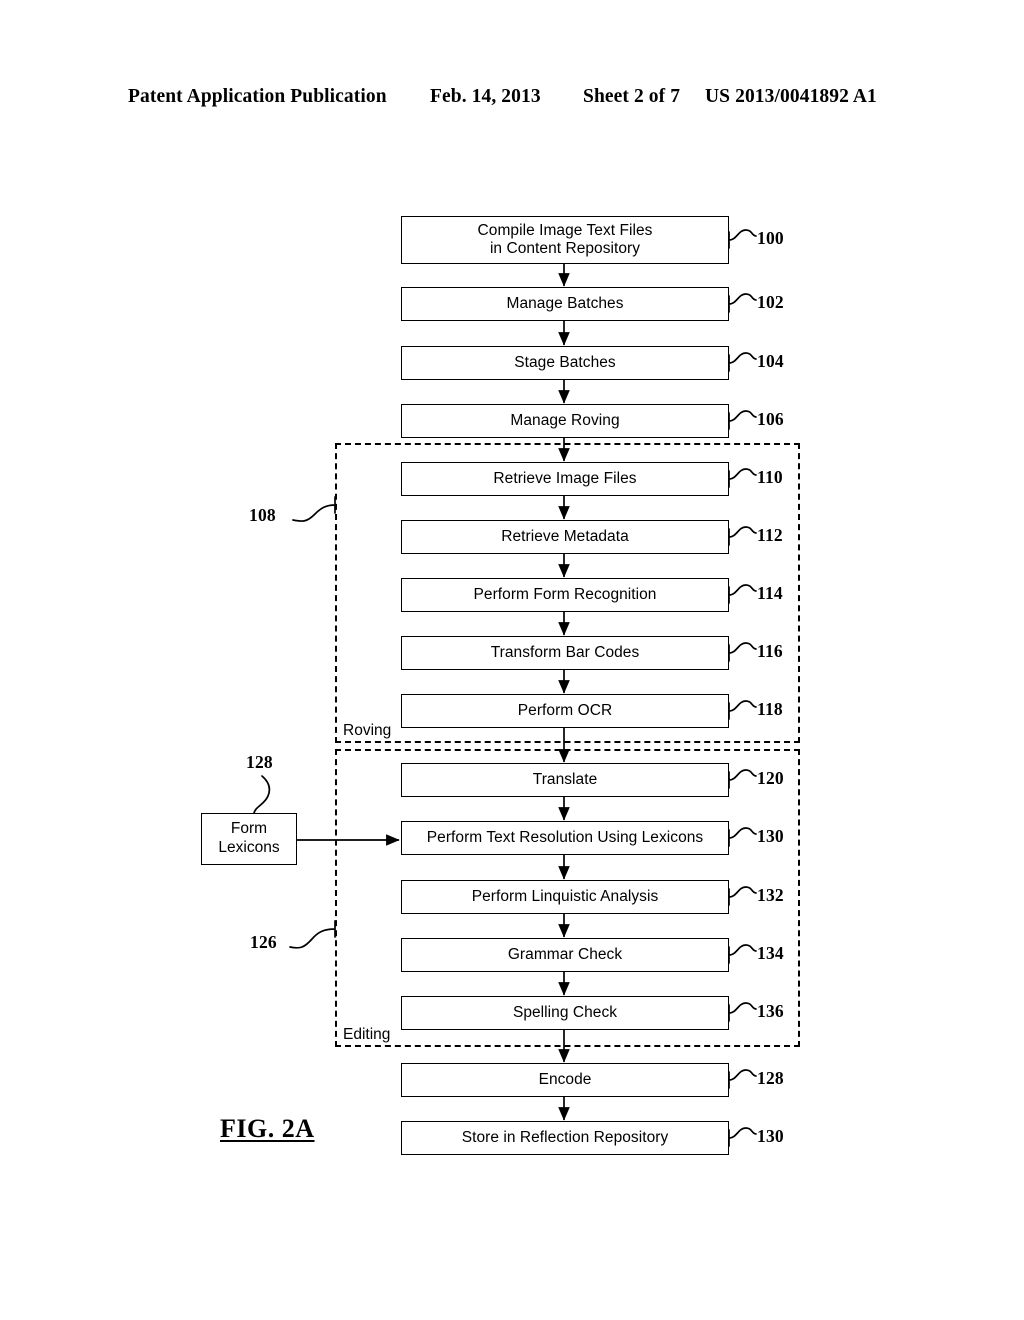 Image resolution: width=1024 pixels, height=1320 pixels. I want to click on step-132-label: Perform Linquistic Analysis, so click(565, 897).